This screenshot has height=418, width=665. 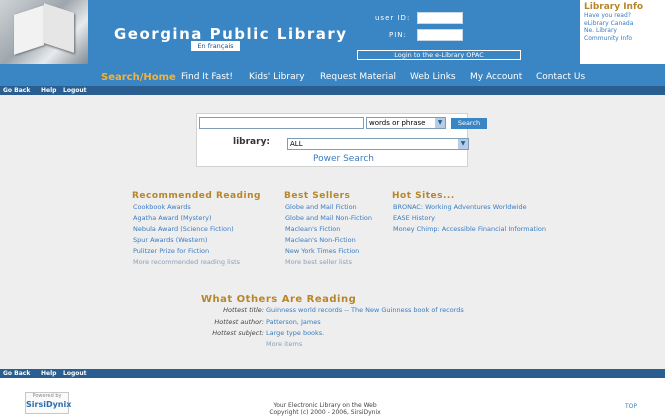 I want to click on hottest-author-label: Hottest author:, so click(x=239, y=322).